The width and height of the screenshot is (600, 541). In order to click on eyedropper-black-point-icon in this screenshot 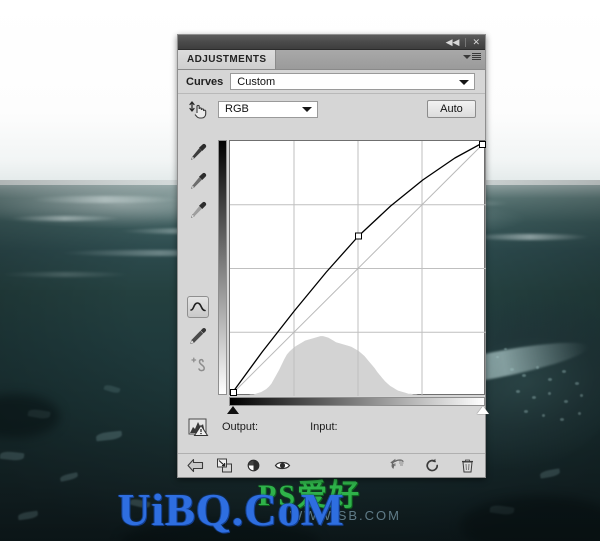, I will do `click(198, 152)`.